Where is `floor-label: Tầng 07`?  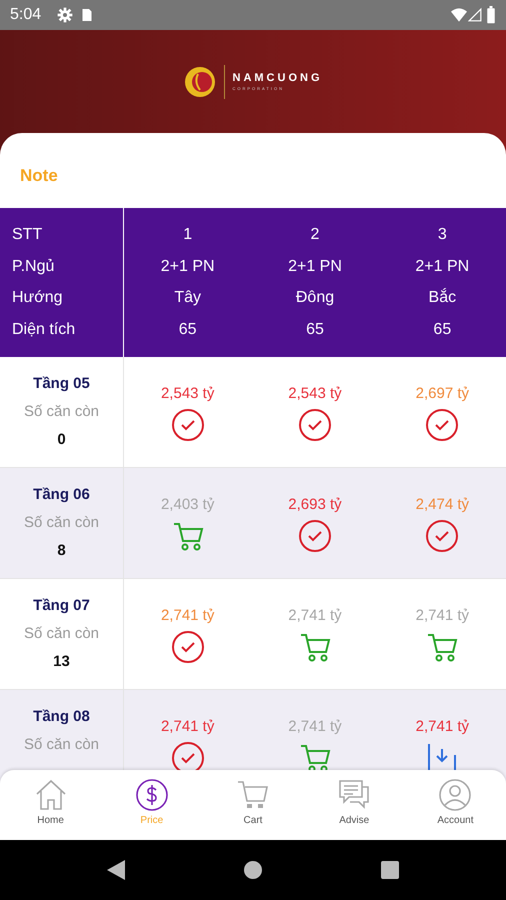
floor-label: Tầng 07 is located at coordinates (61, 606).